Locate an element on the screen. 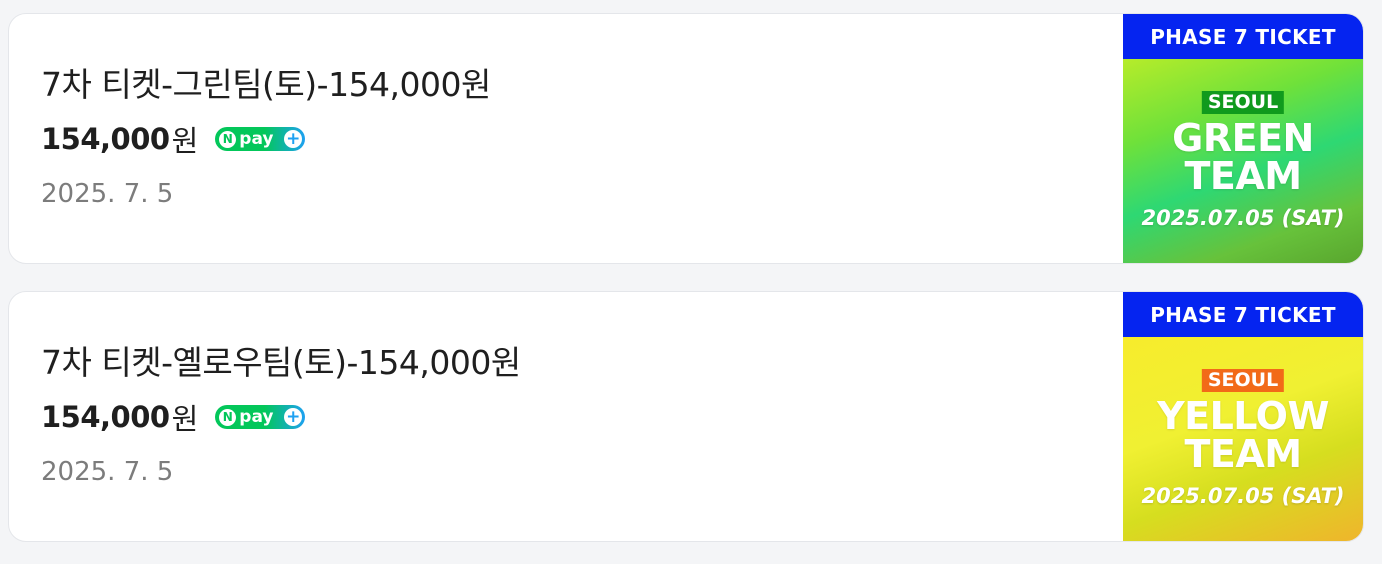  product-title: 7차 티켓-옐로우팀(토)-154,000원 is located at coordinates (281, 360).